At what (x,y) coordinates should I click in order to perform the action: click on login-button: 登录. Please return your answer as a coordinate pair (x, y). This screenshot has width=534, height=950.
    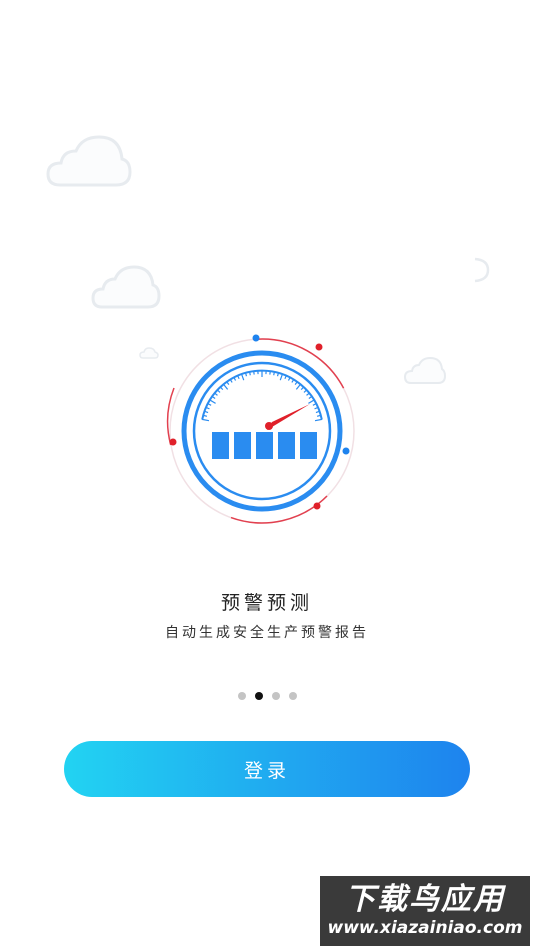
    Looking at the image, I should click on (267, 769).